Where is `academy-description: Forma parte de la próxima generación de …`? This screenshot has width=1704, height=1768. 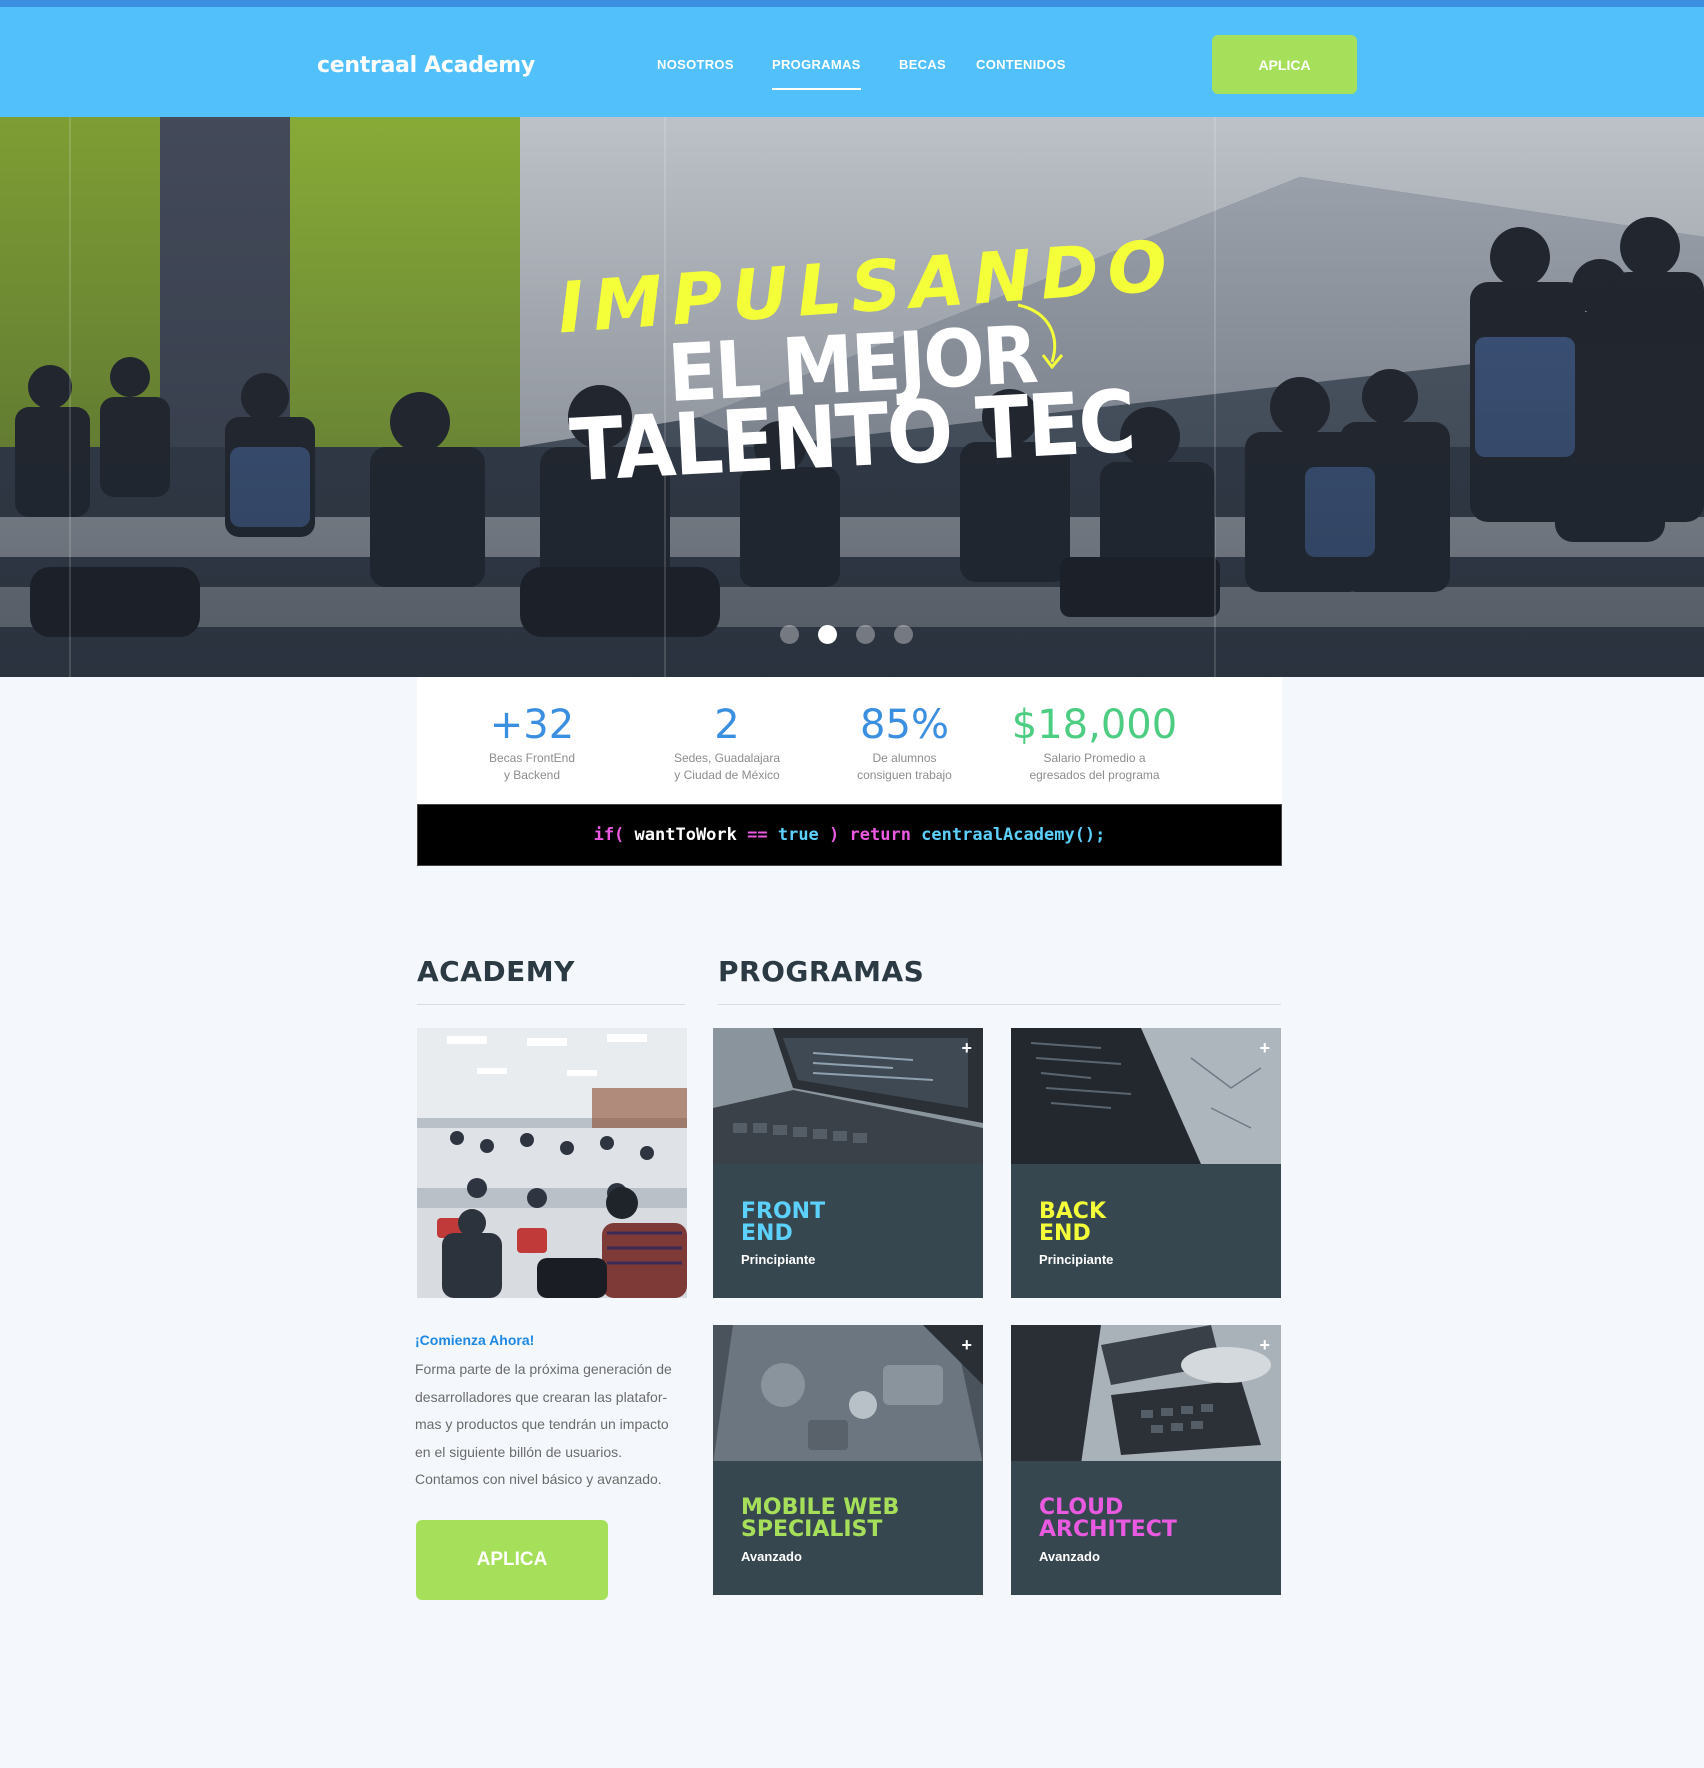 academy-description: Forma parte de la próxima generación de … is located at coordinates (547, 1425).